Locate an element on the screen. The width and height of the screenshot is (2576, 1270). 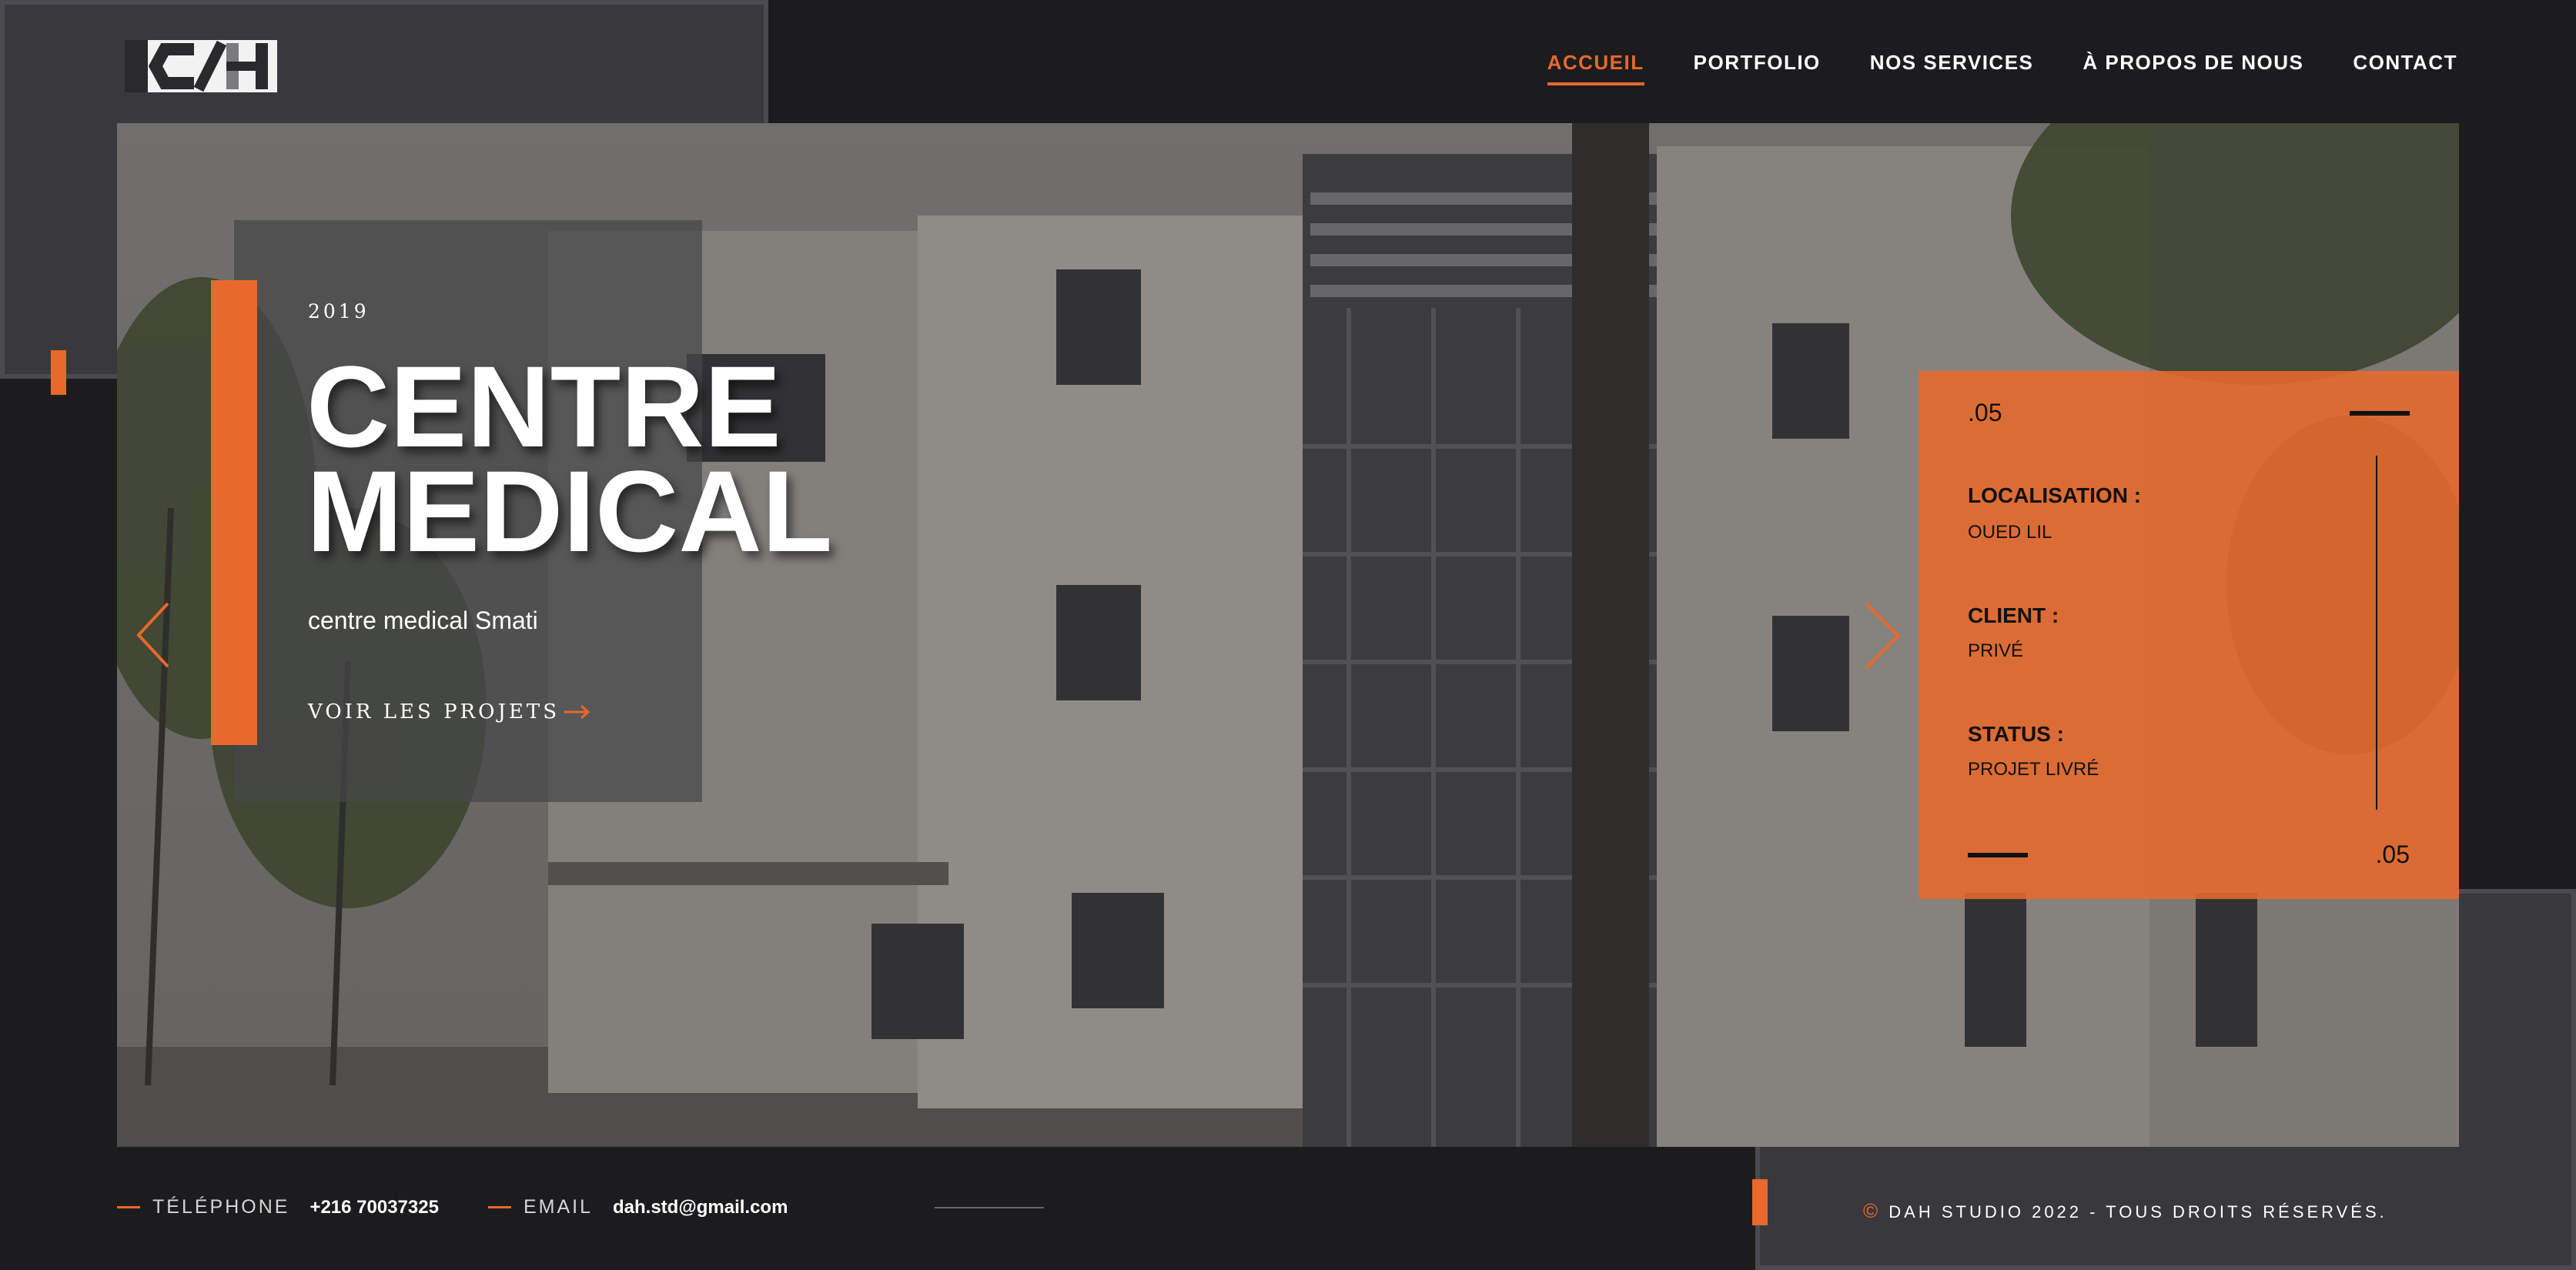
panel-vertical-line is located at coordinates (2376, 633).